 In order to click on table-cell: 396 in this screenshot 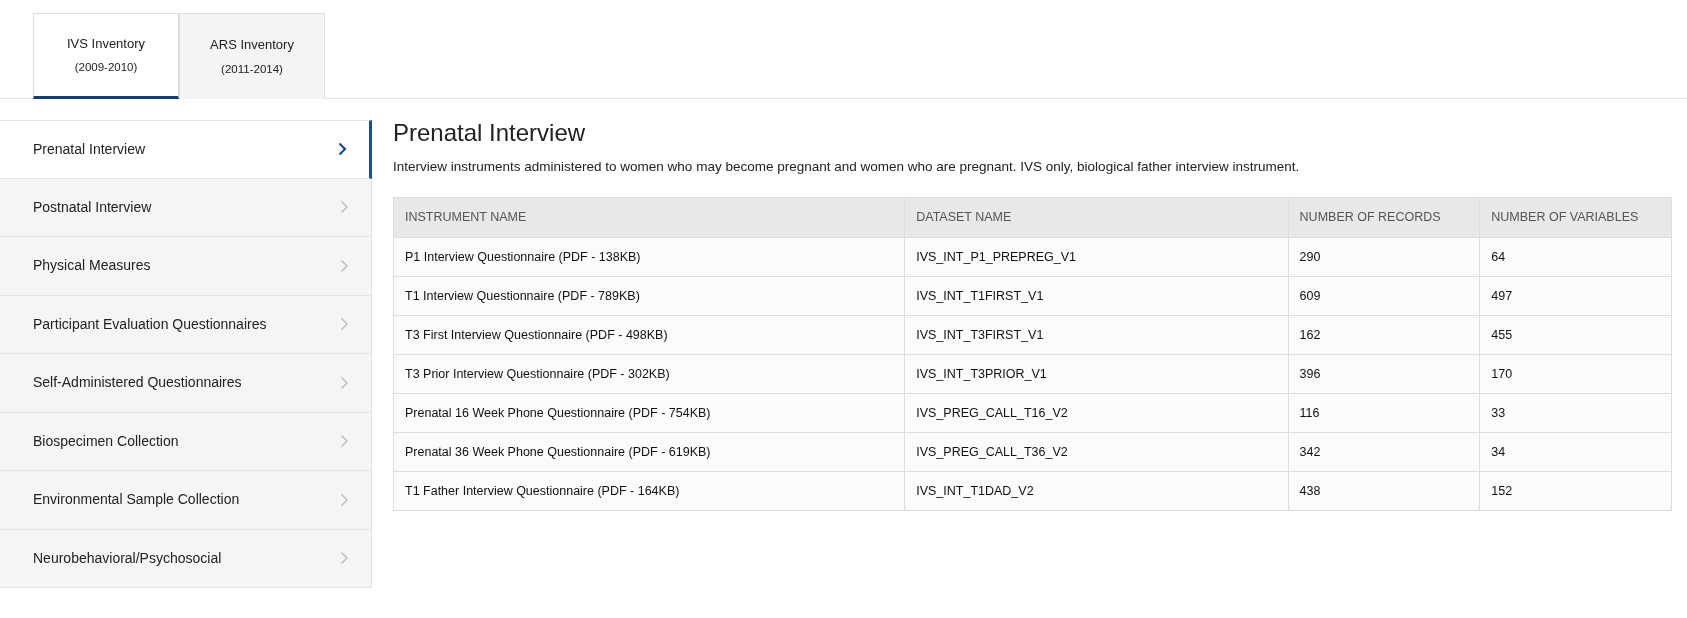, I will do `click(1384, 374)`.